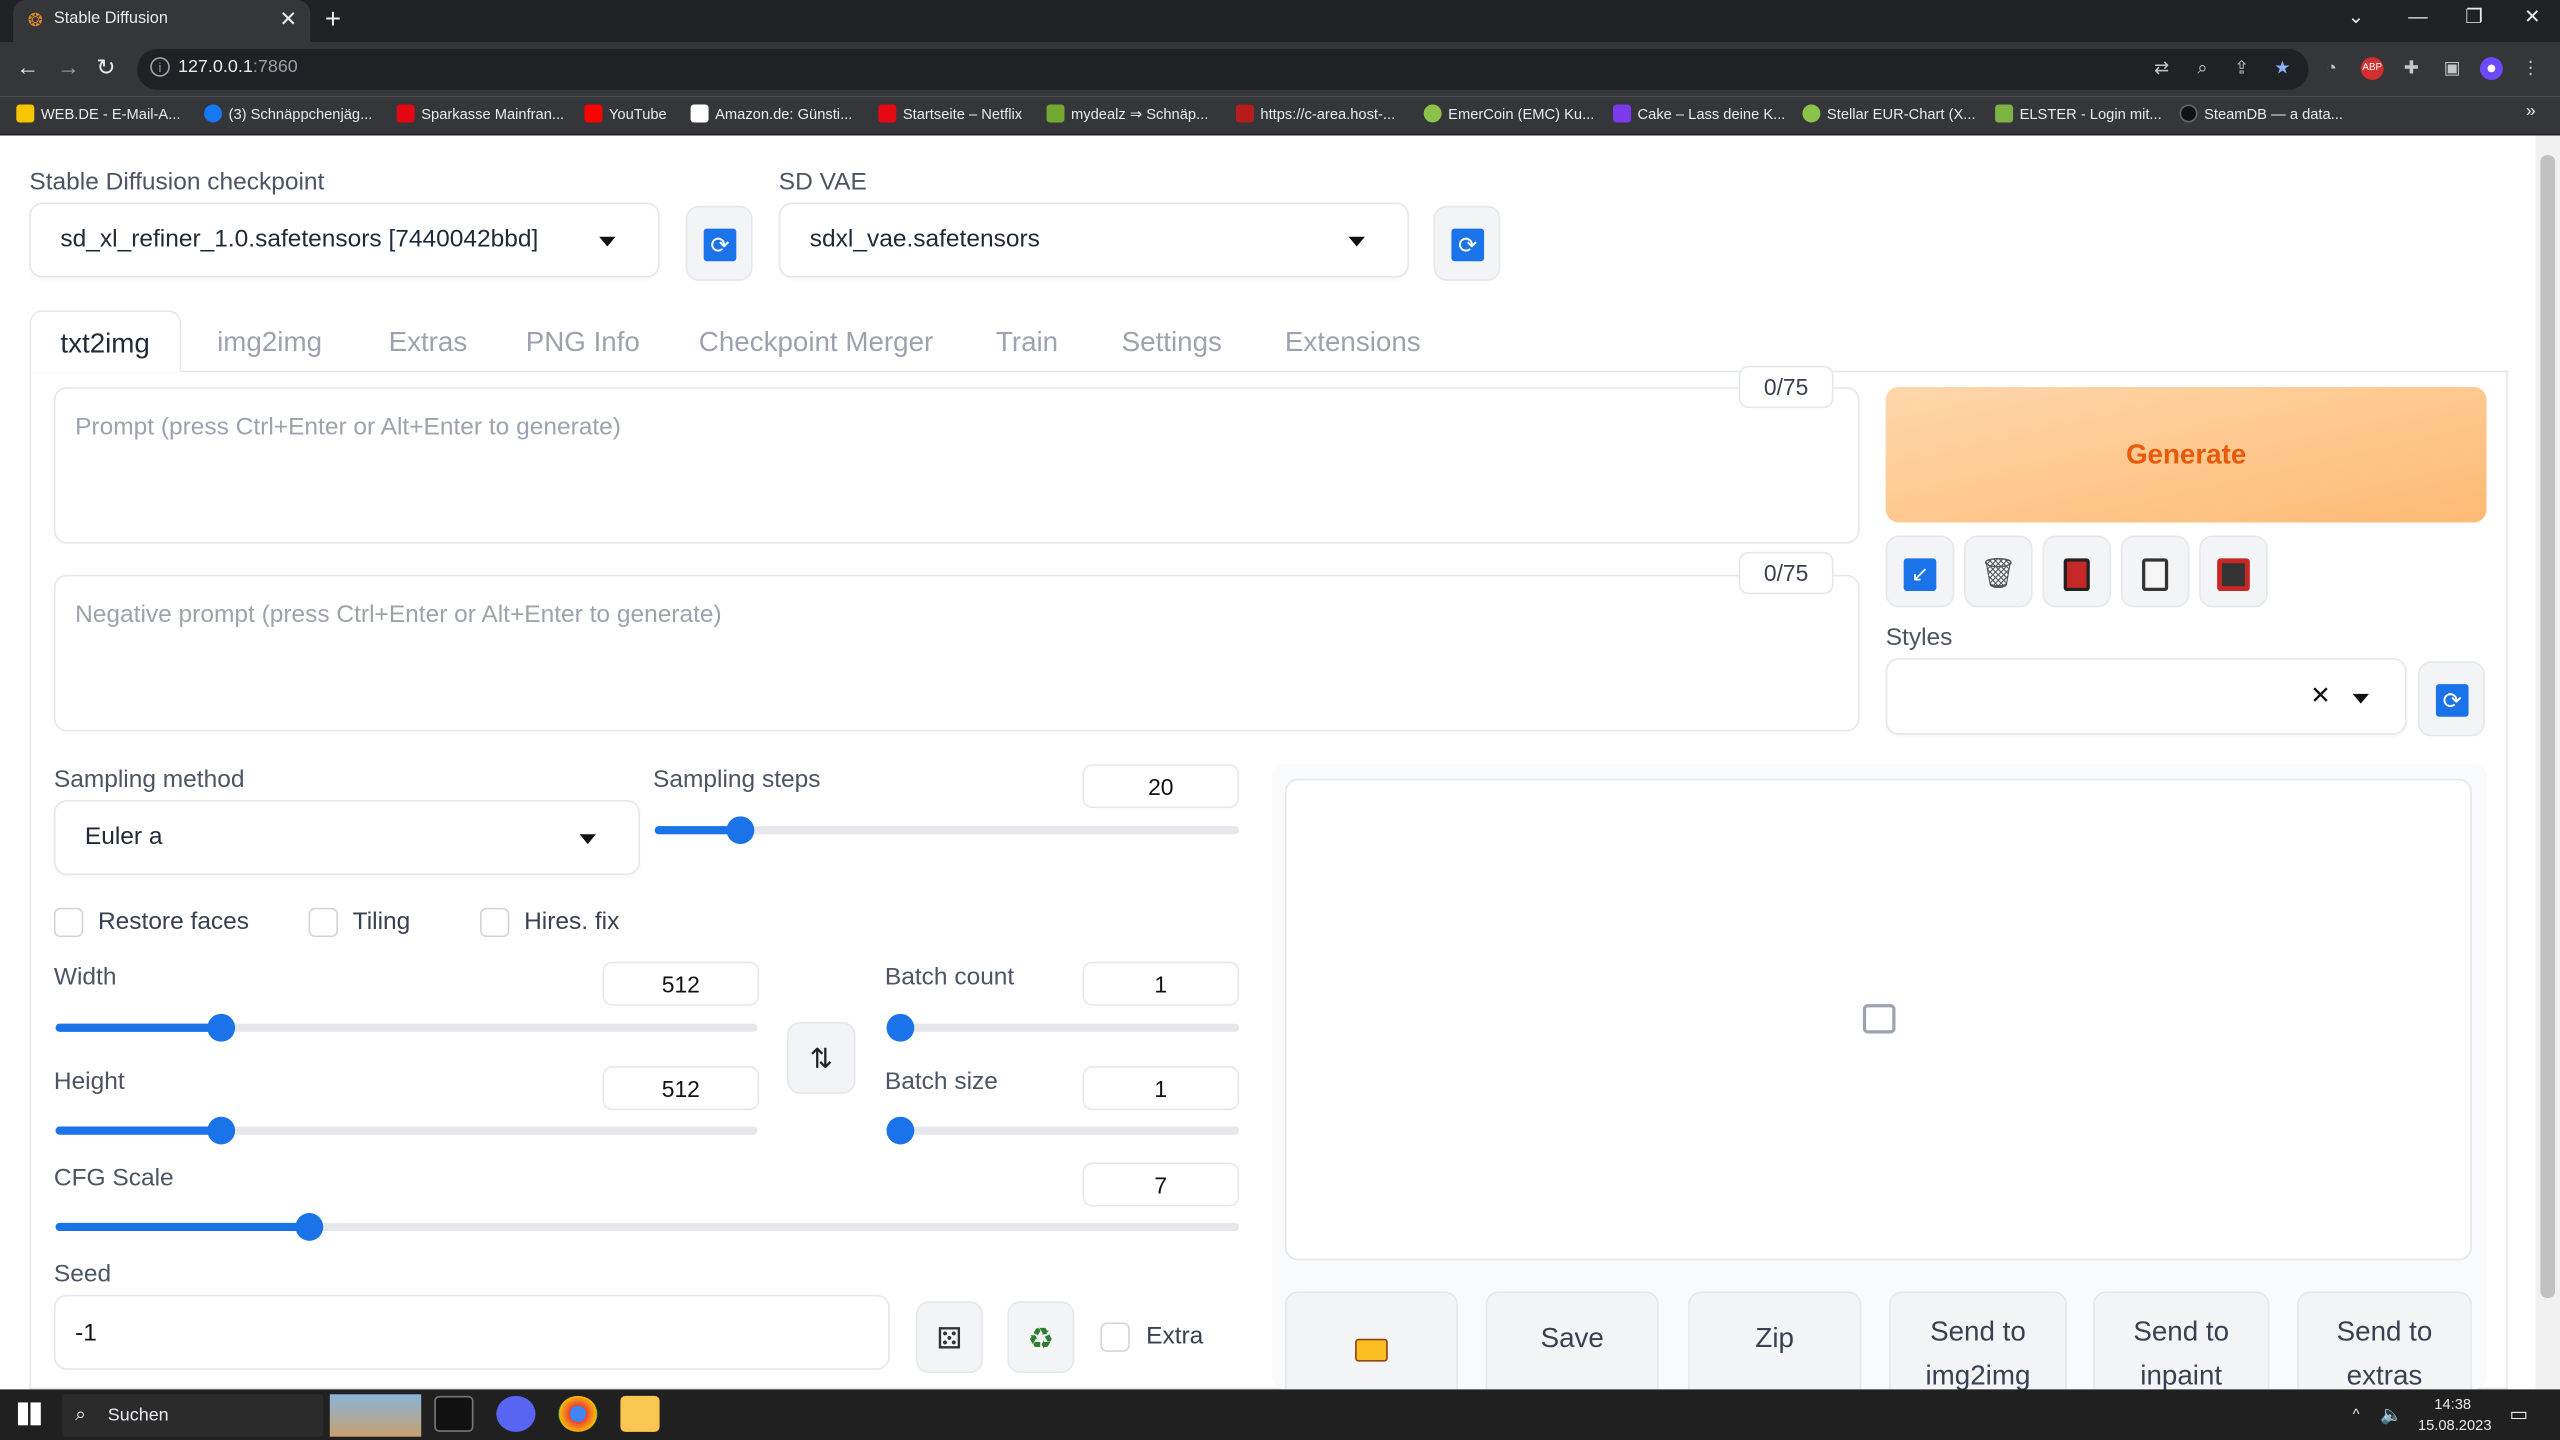  I want to click on sampling-steps-slider, so click(947, 830).